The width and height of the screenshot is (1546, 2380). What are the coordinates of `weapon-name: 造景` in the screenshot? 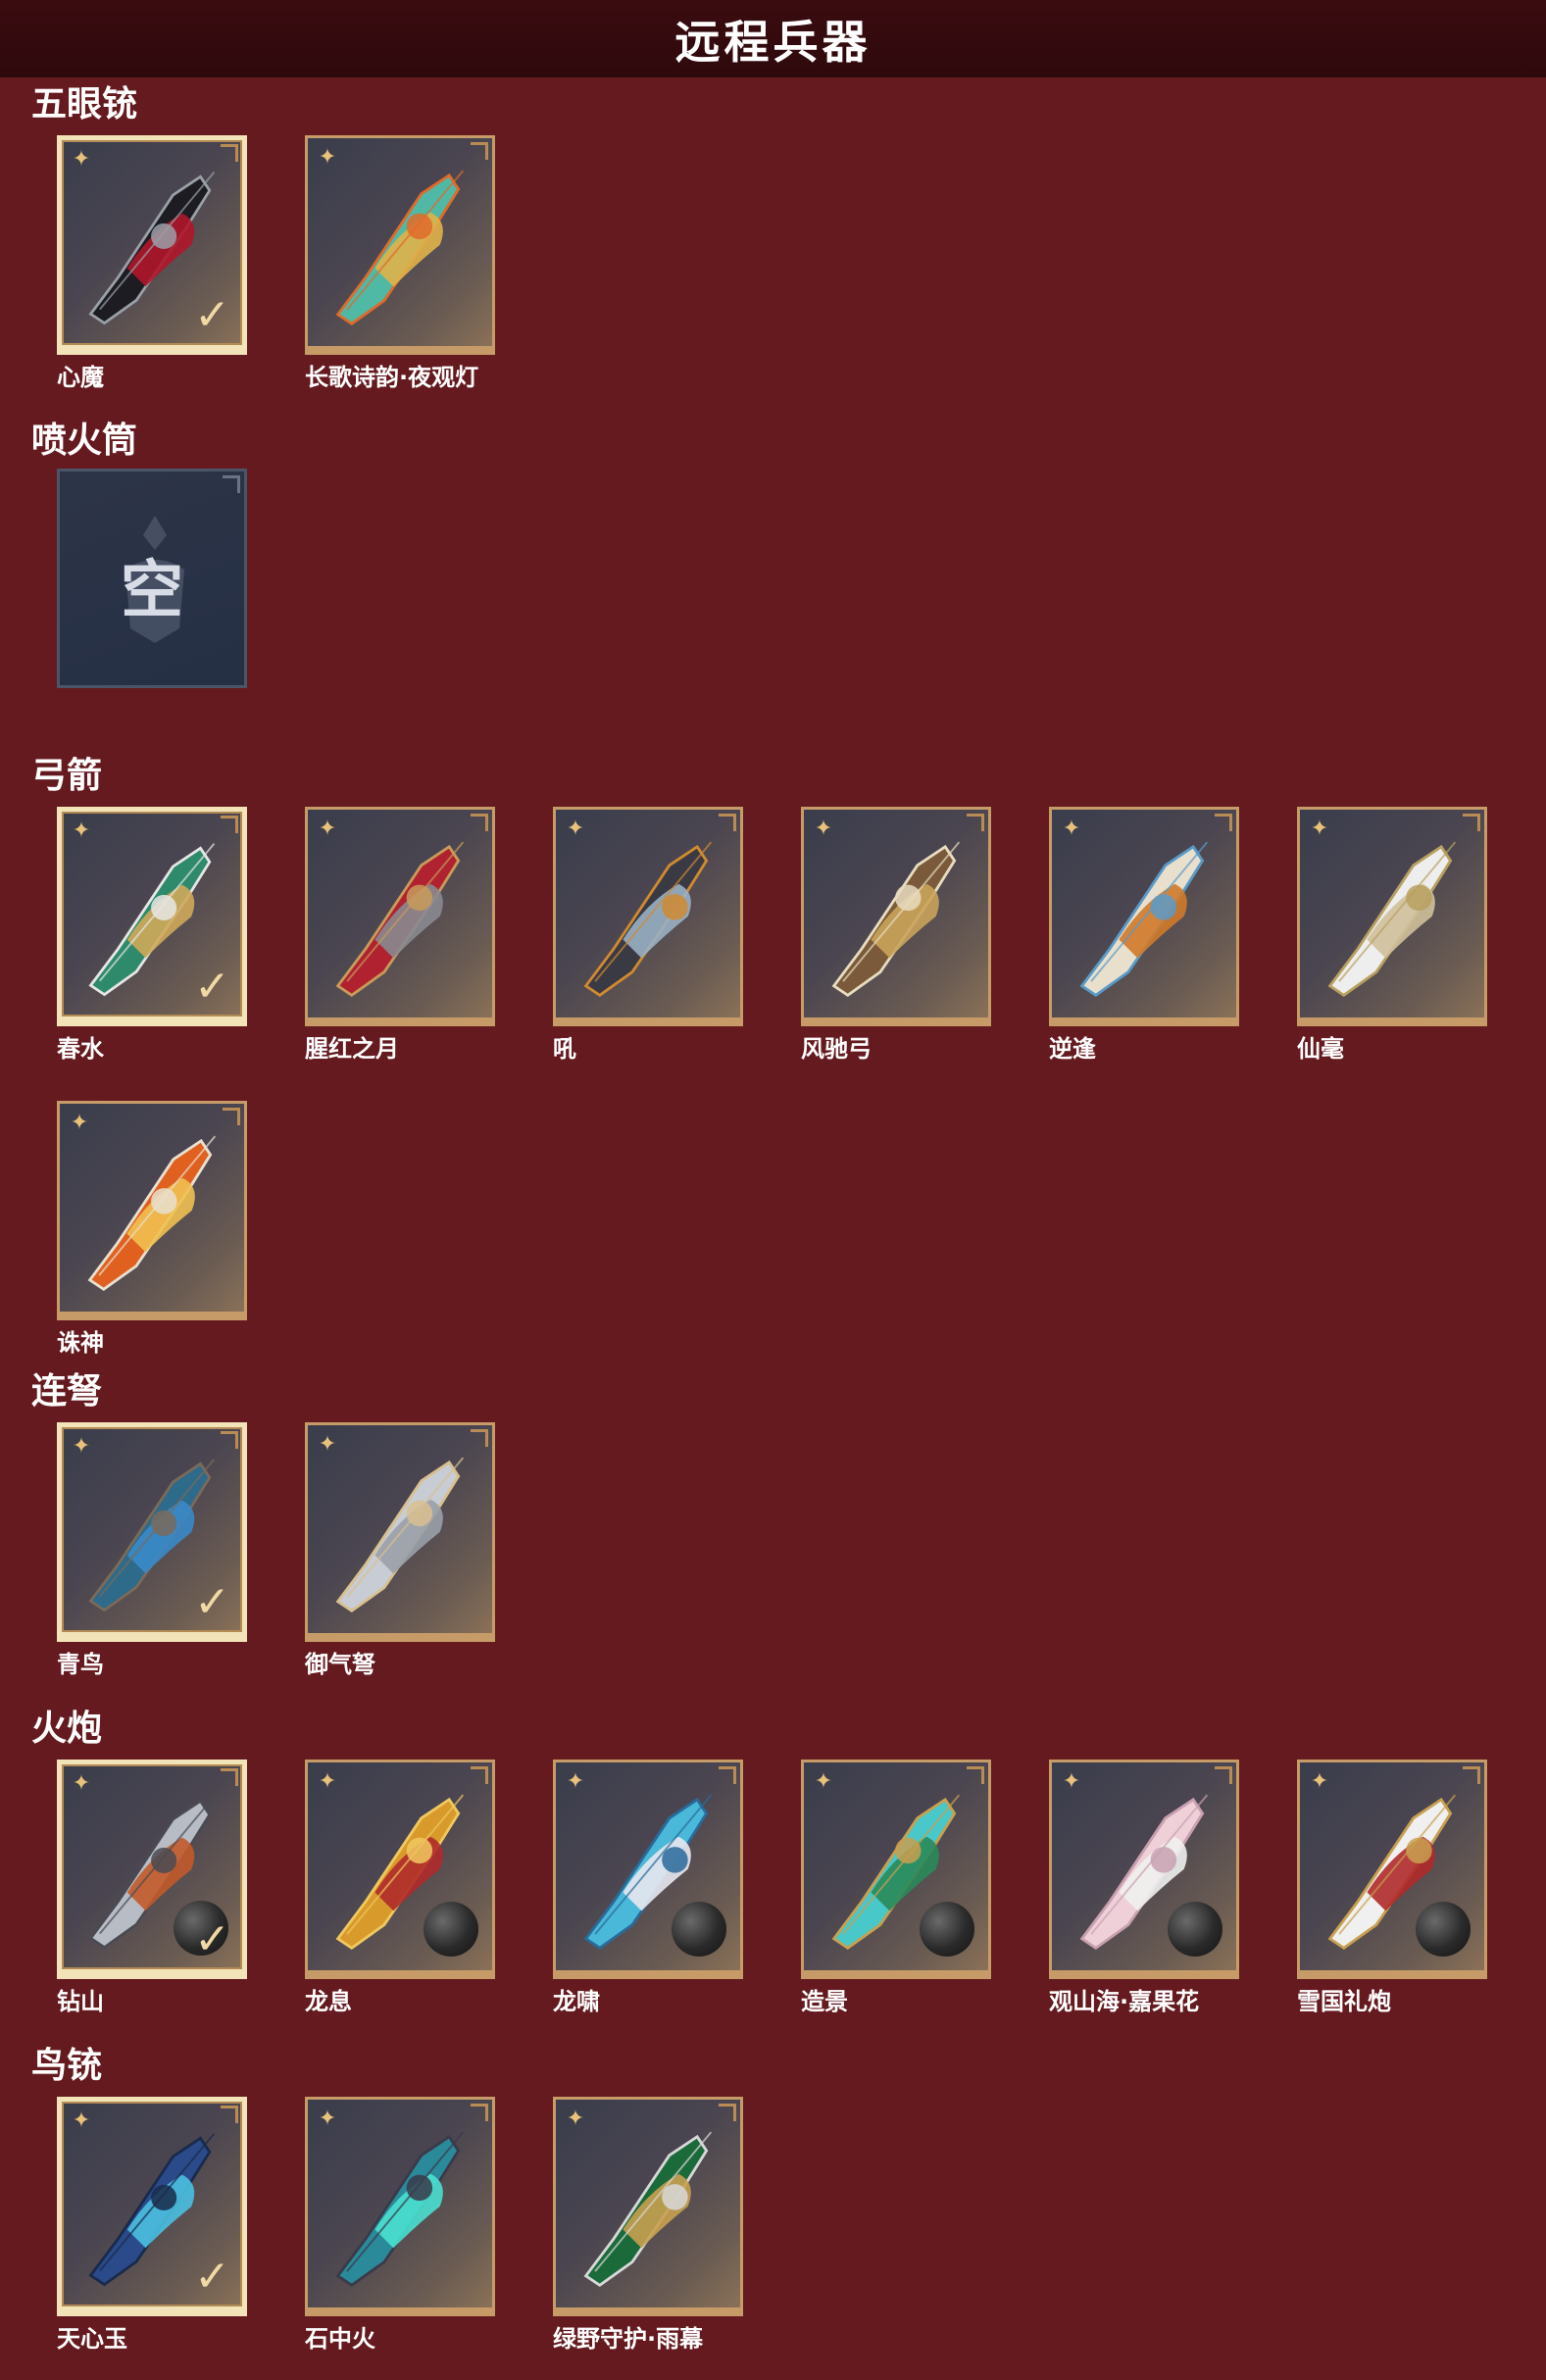 It's located at (824, 2001).